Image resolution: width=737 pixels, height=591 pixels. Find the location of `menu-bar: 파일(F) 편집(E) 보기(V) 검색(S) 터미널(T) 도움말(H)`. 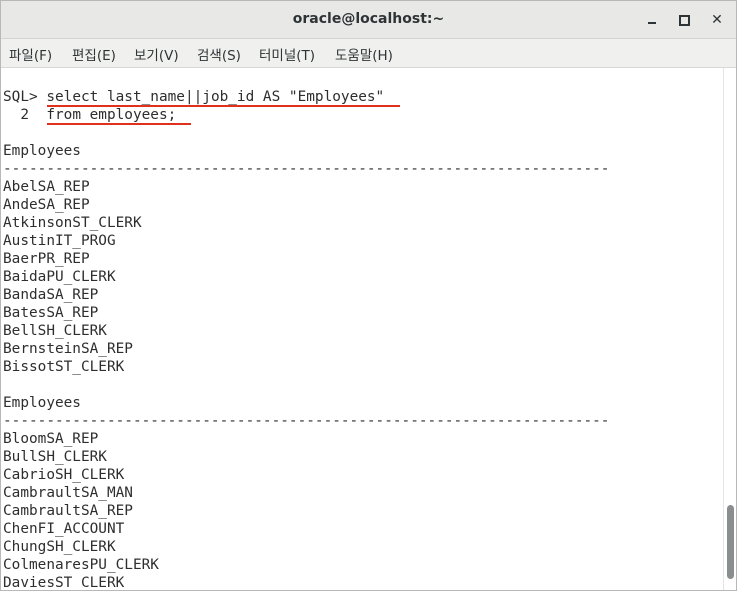

menu-bar: 파일(F) 편집(E) 보기(V) 검색(S) 터미널(T) 도움말(H) is located at coordinates (368, 53).